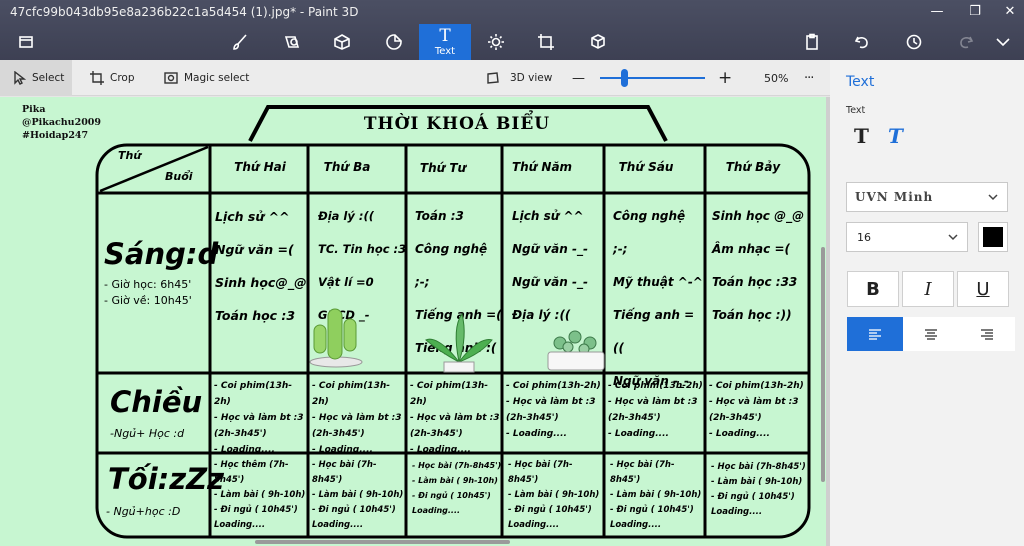 The width and height of the screenshot is (1024, 546). I want to click on subject: Ngữ văn -_-, so click(550, 282).